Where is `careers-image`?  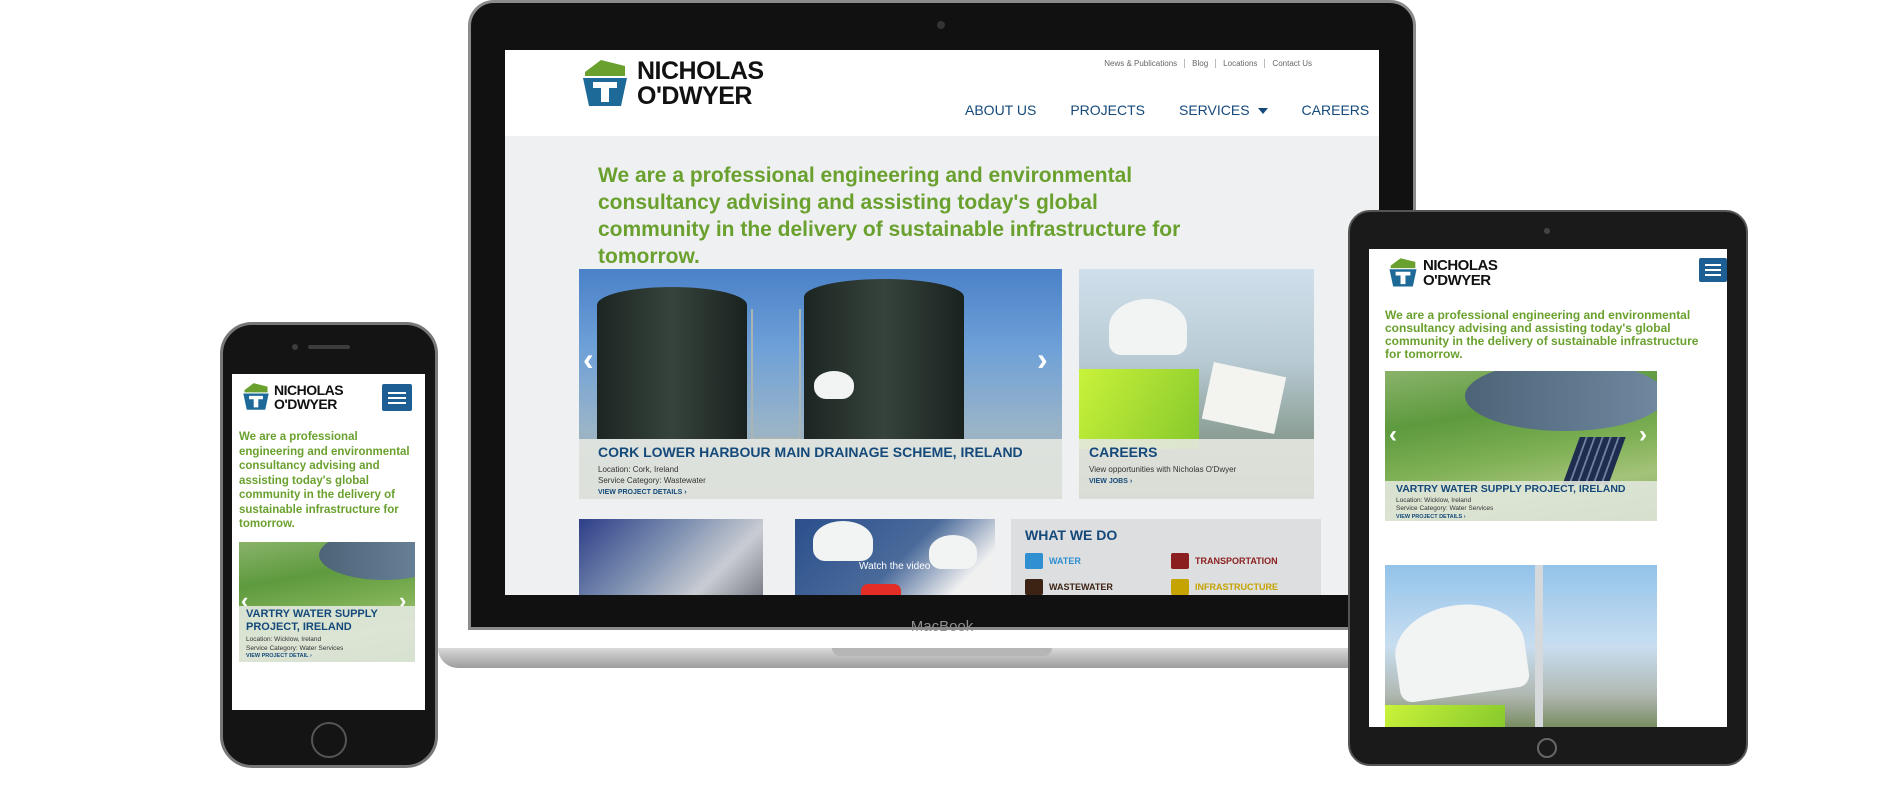
careers-image is located at coordinates (1521, 646).